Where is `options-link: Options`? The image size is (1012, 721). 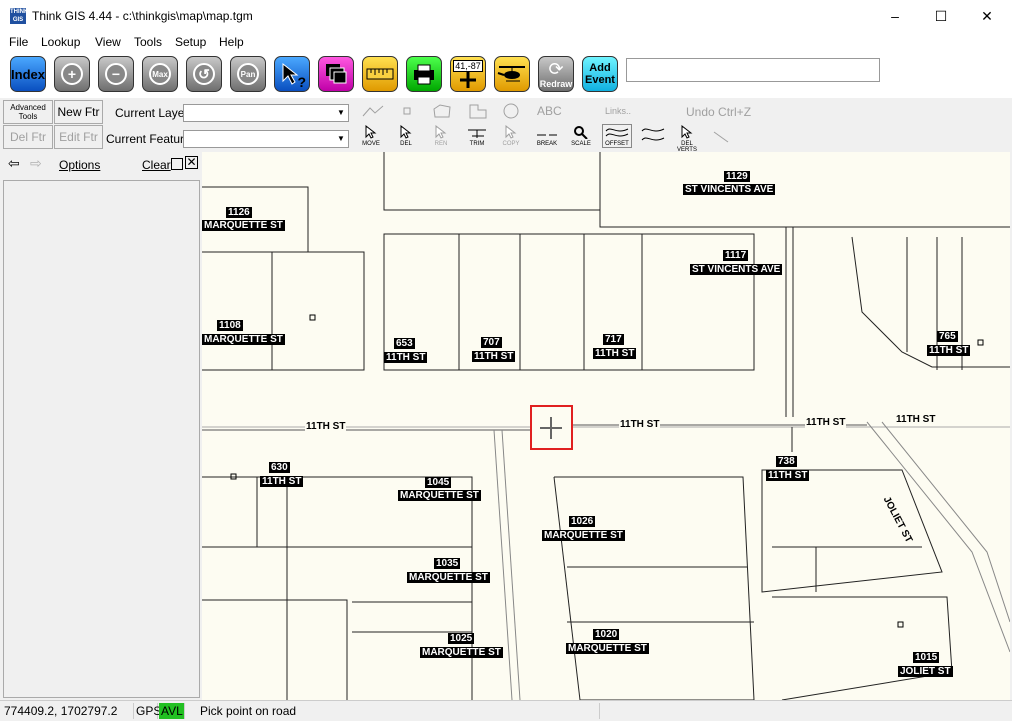
options-link: Options is located at coordinates (79, 165).